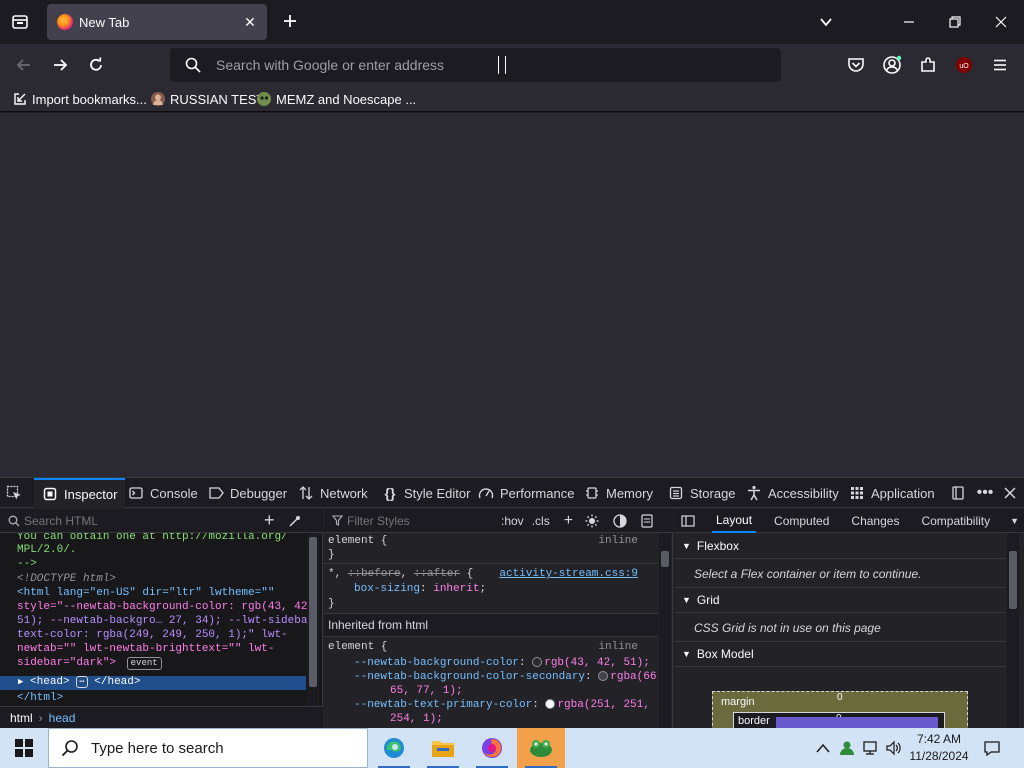 This screenshot has height=768, width=1024. Describe the element at coordinates (840, 710) in the screenshot. I see `box-model-margin: margin 0 border 0` at that location.